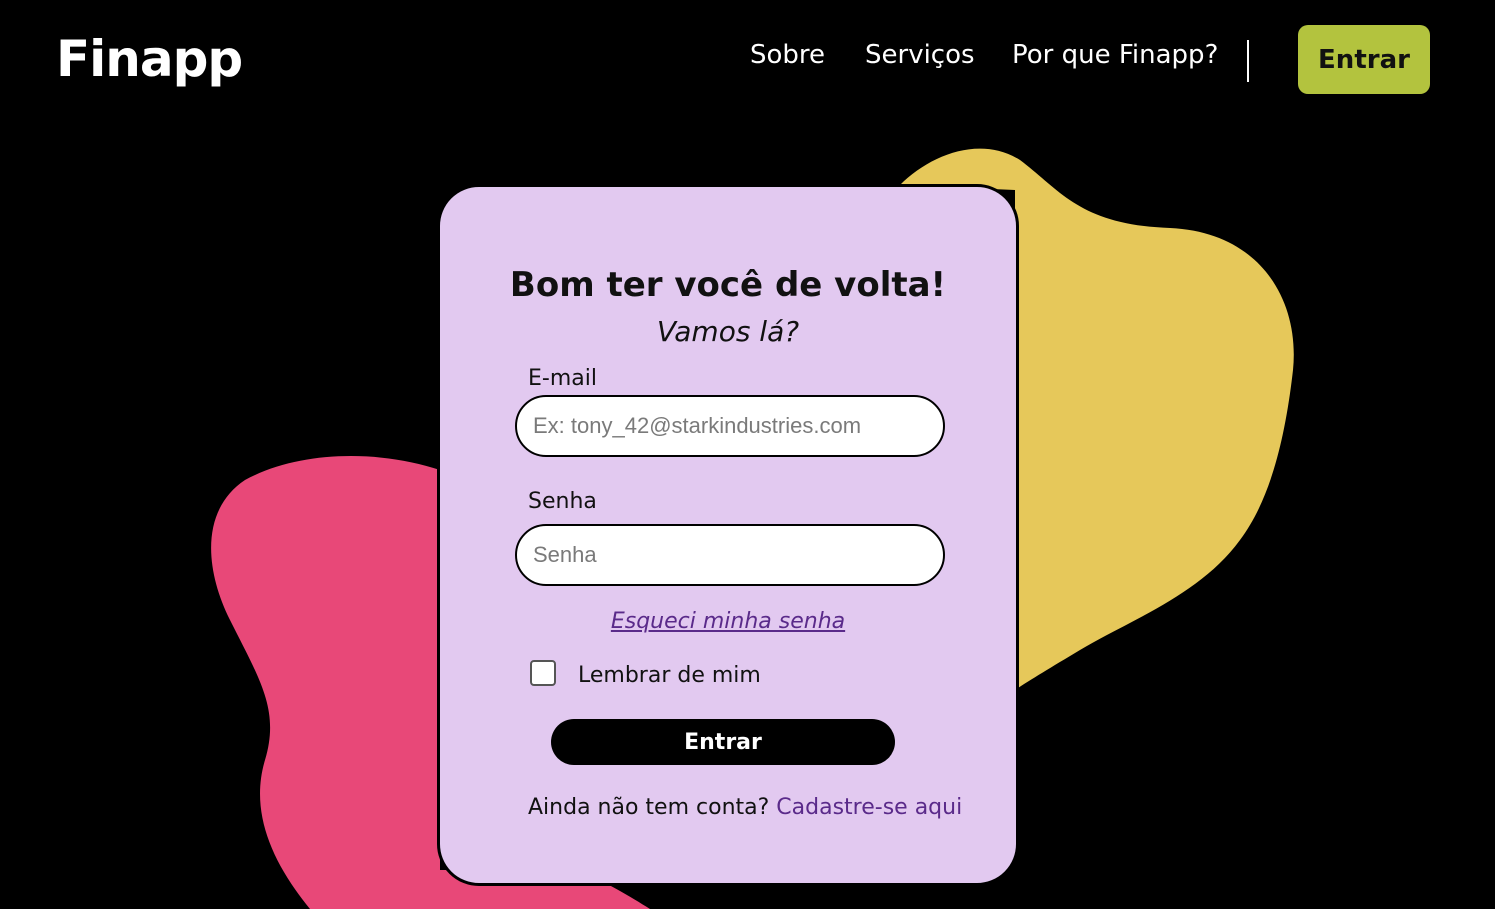 The height and width of the screenshot is (909, 1495). Describe the element at coordinates (669, 675) in the screenshot. I see `remember-me-label: Lembrar de mim` at that location.